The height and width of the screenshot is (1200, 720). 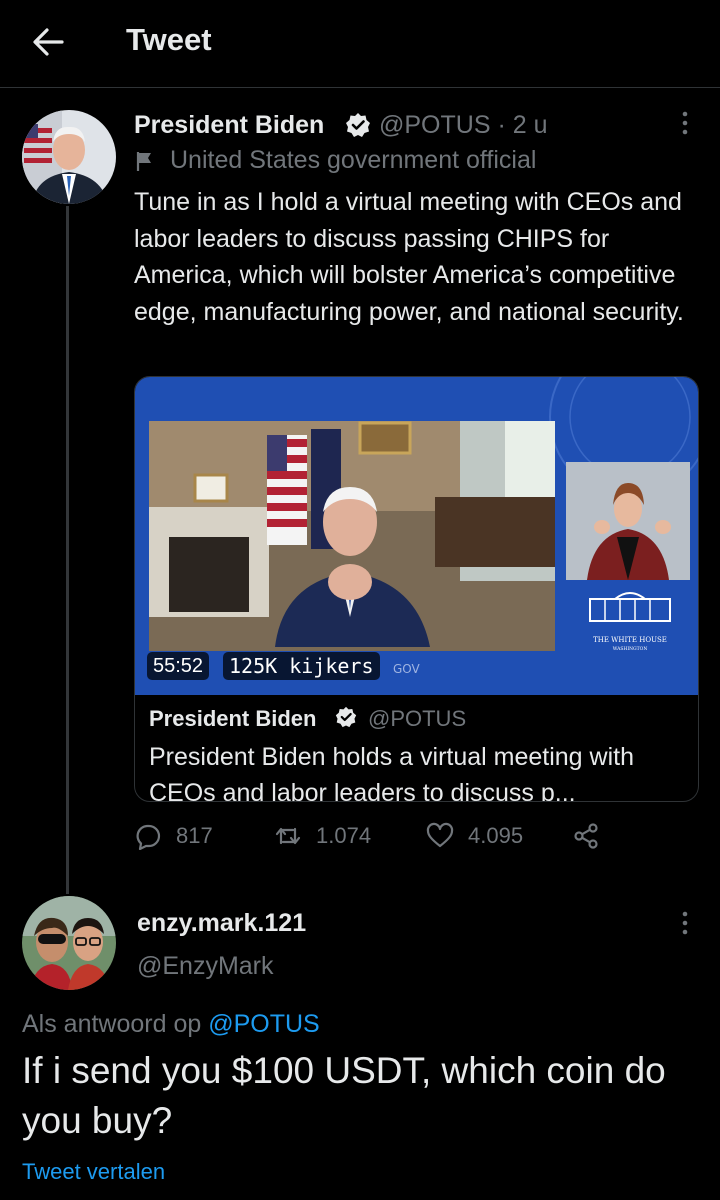 What do you see at coordinates (221, 923) in the screenshot?
I see `reply-author-name: enzy.mark.121` at bounding box center [221, 923].